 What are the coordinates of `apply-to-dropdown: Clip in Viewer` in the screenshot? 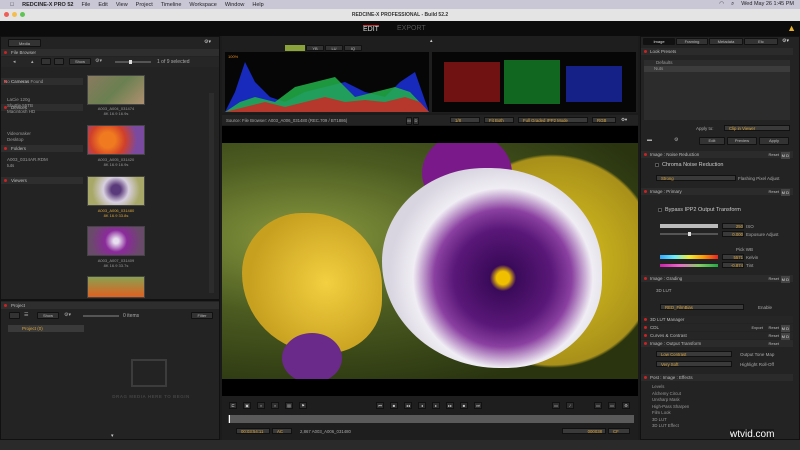 It's located at (757, 128).